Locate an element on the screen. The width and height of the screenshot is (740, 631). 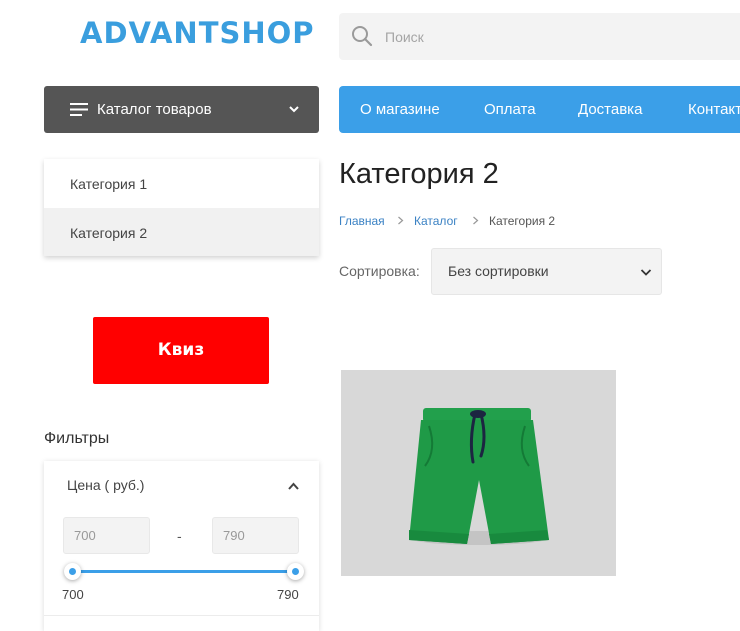
search-icon is located at coordinates (362, 36).